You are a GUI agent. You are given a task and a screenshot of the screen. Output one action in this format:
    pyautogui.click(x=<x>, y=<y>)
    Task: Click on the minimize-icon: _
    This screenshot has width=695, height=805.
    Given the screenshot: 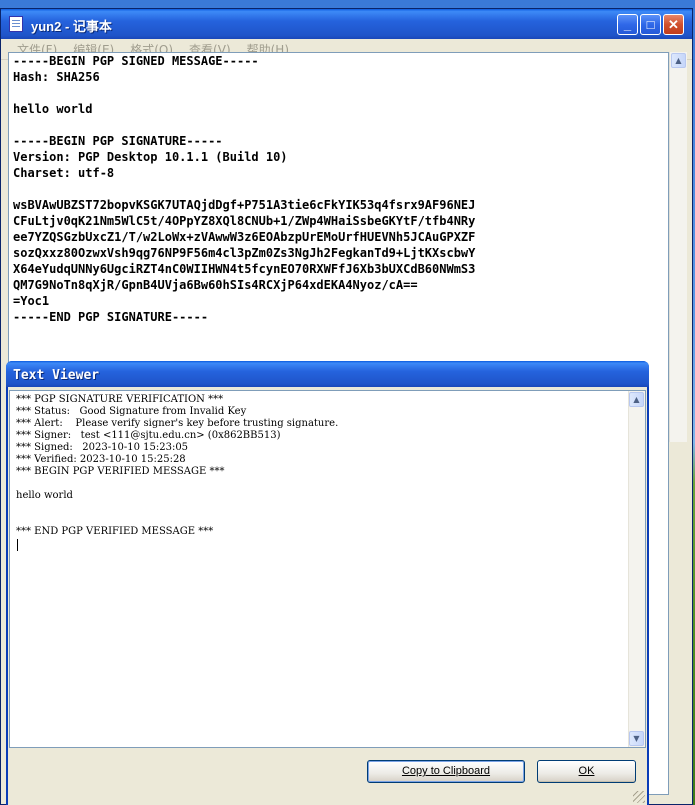 What is the action you would take?
    pyautogui.click(x=627, y=24)
    